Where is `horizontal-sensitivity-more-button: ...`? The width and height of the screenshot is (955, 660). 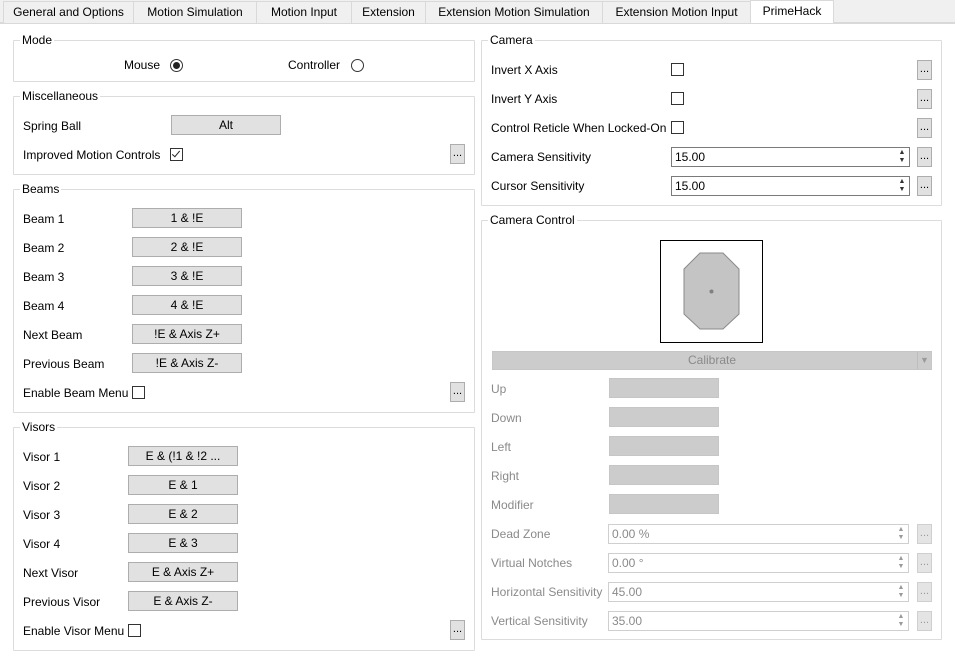
horizontal-sensitivity-more-button: ... is located at coordinates (924, 592).